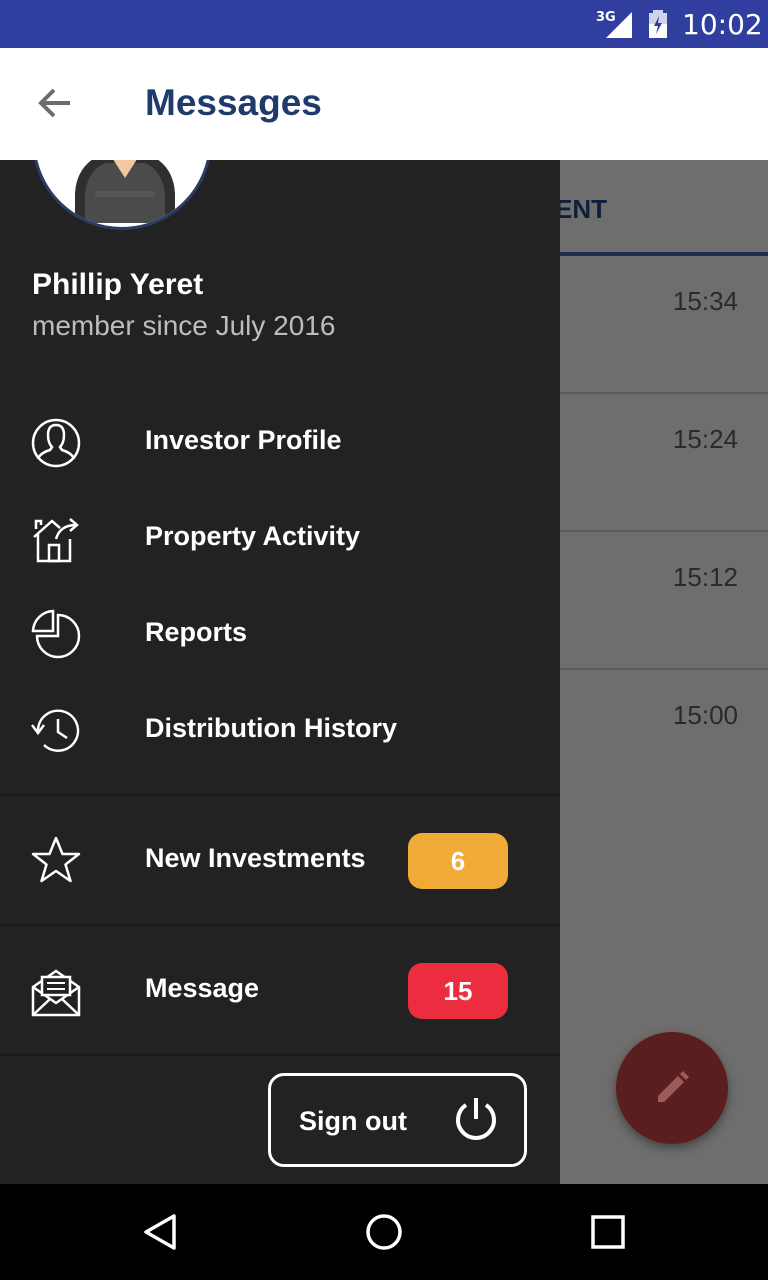  I want to click on avatar, so click(122, 195).